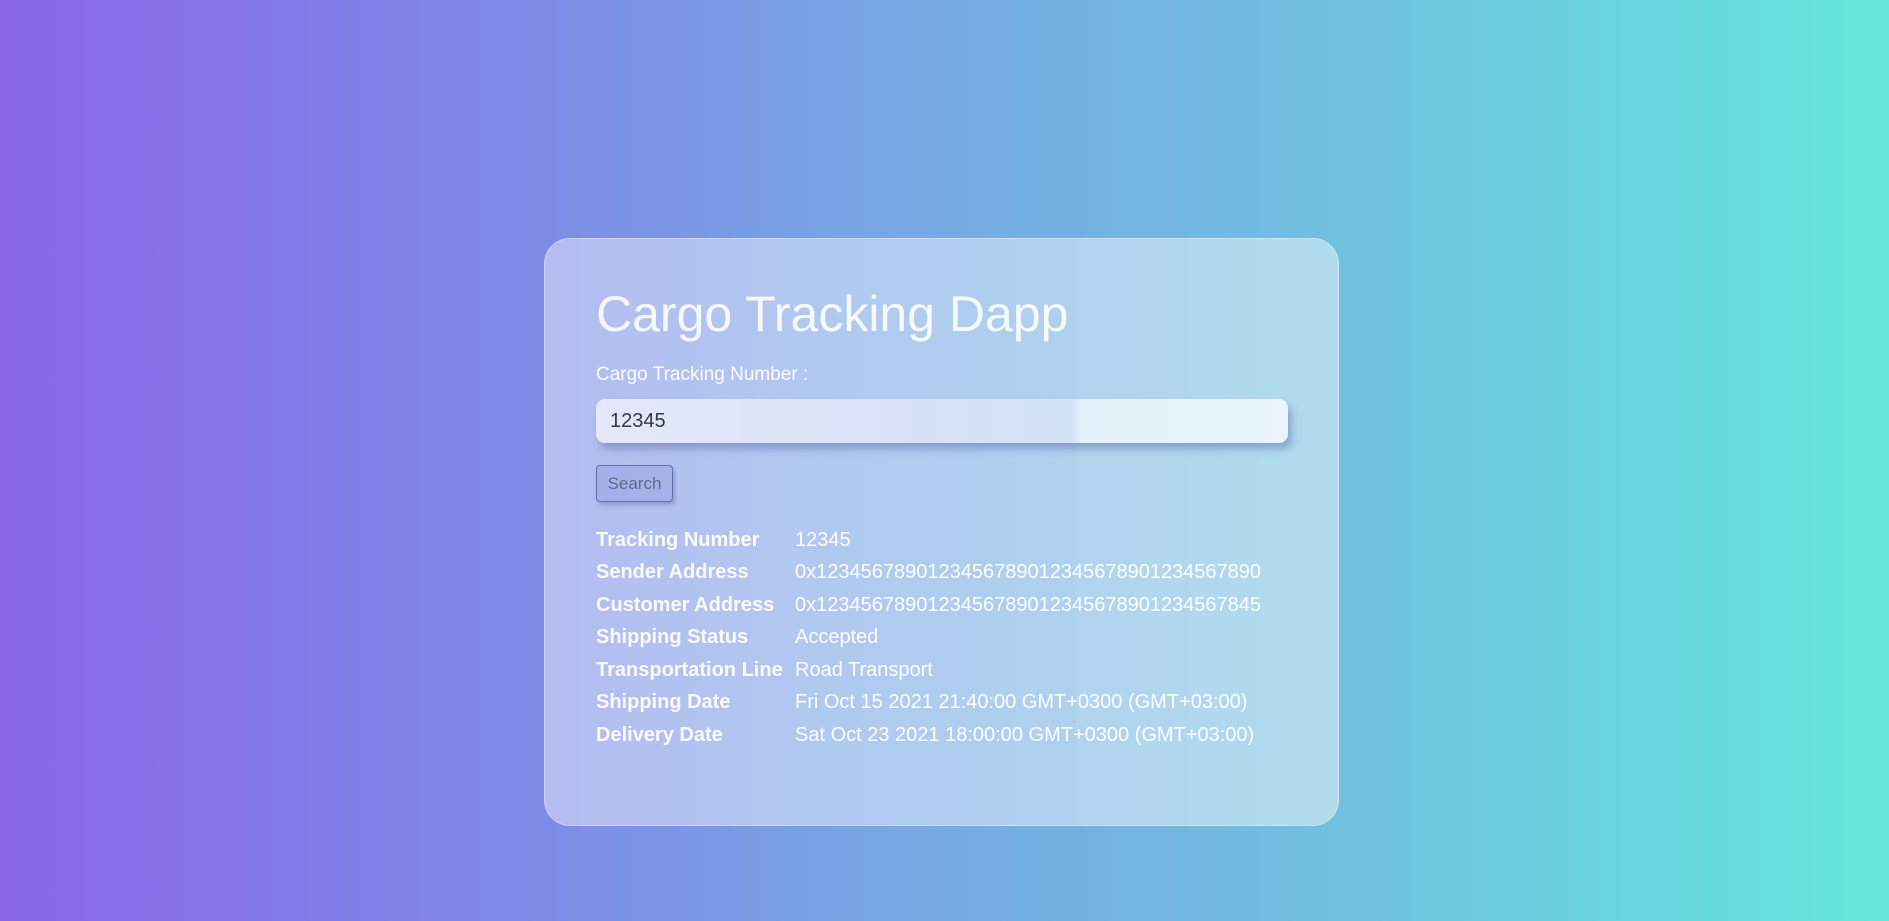  I want to click on detail-key: Shipping Date, so click(663, 702).